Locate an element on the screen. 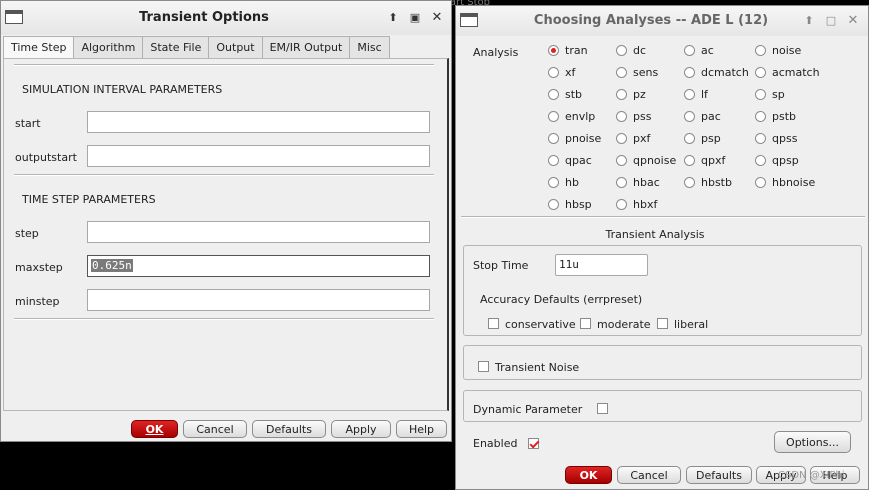 The width and height of the screenshot is (869, 490). title-bar: Choosing Analyses -- ADE L (12) ⬆ □ ✕ is located at coordinates (662, 21).